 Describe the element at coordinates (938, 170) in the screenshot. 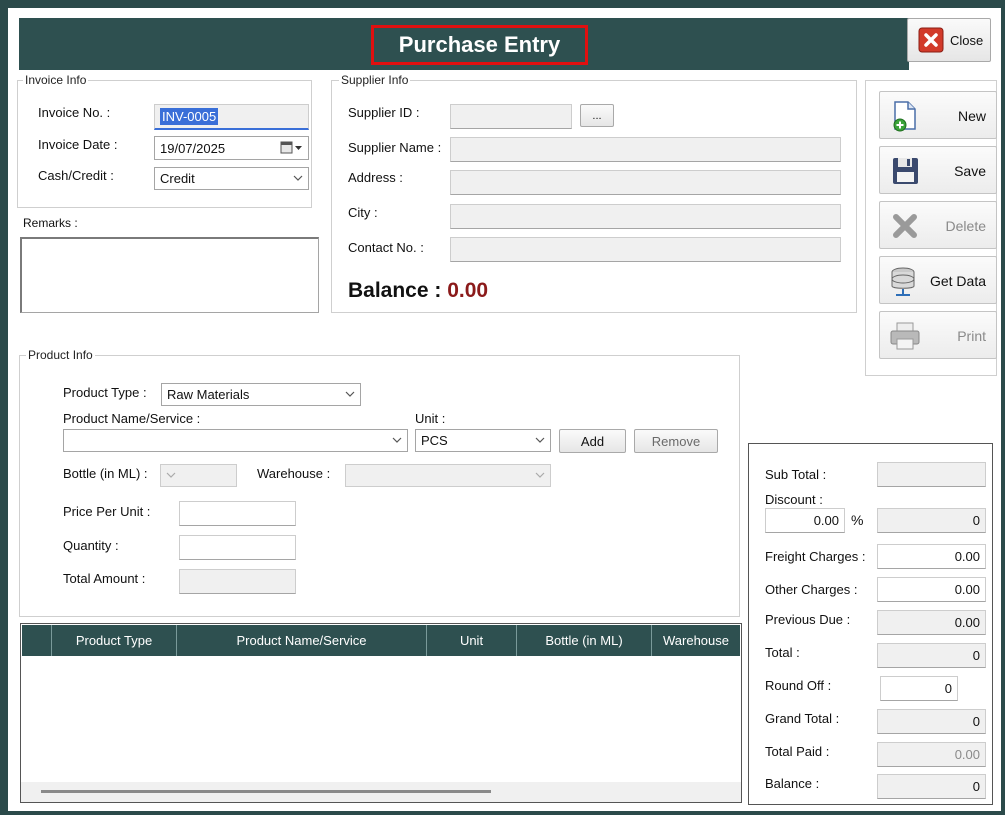

I see `save-button: Save` at that location.